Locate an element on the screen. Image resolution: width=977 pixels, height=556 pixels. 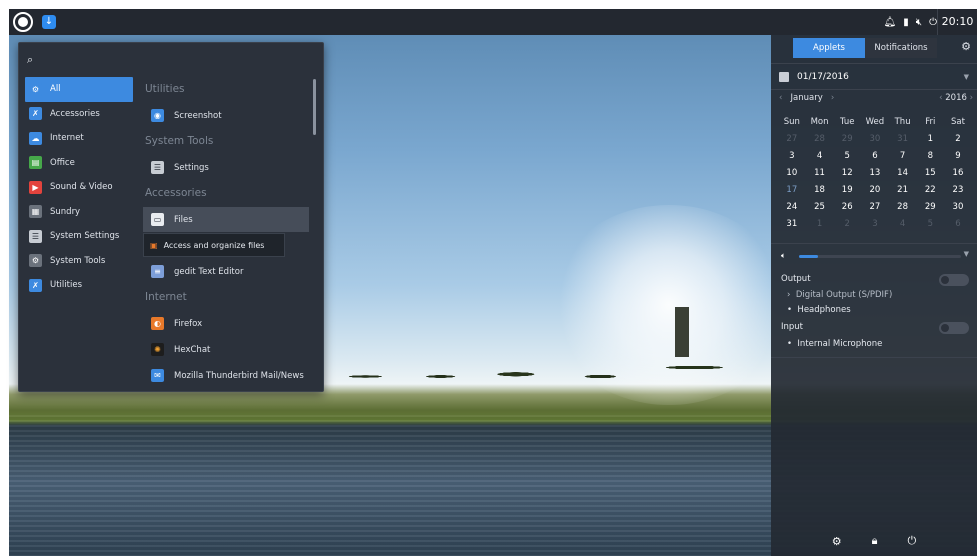
calendar-day: 12 is located at coordinates (847, 173).